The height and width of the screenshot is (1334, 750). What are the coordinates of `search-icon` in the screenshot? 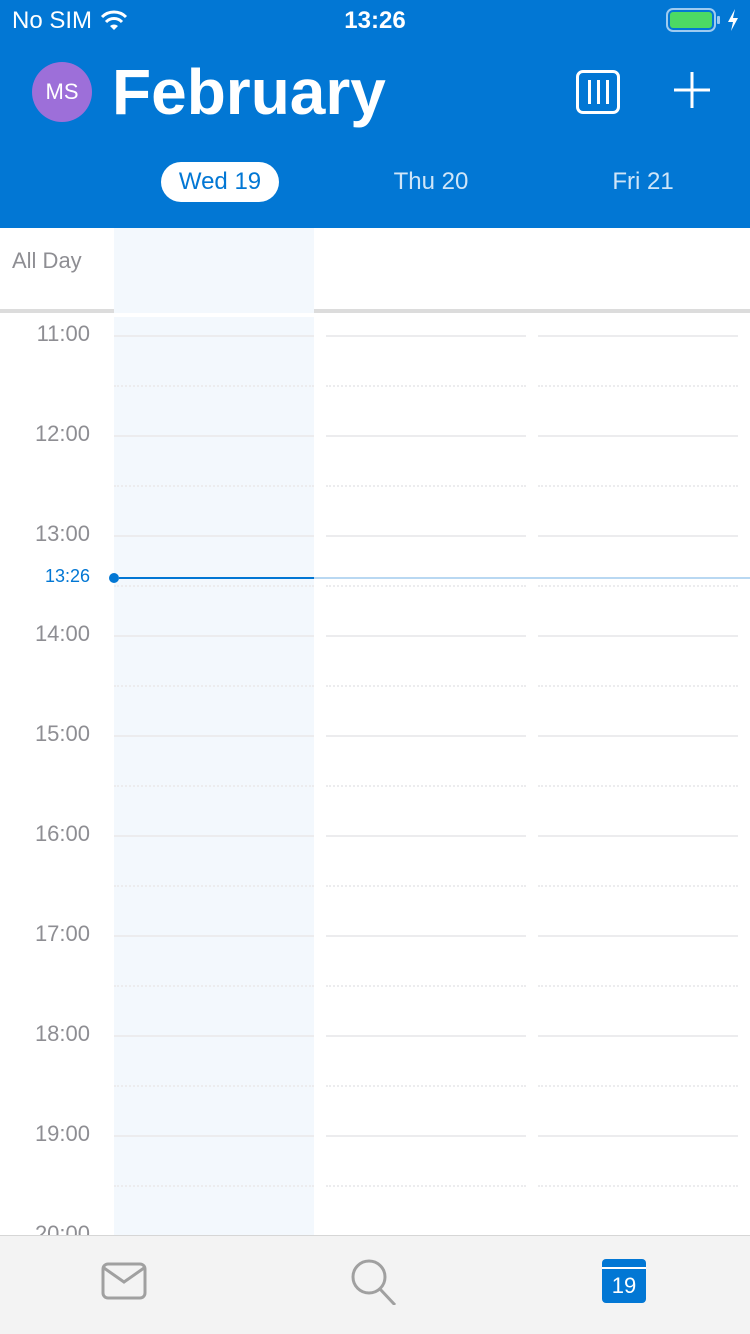 It's located at (374, 1282).